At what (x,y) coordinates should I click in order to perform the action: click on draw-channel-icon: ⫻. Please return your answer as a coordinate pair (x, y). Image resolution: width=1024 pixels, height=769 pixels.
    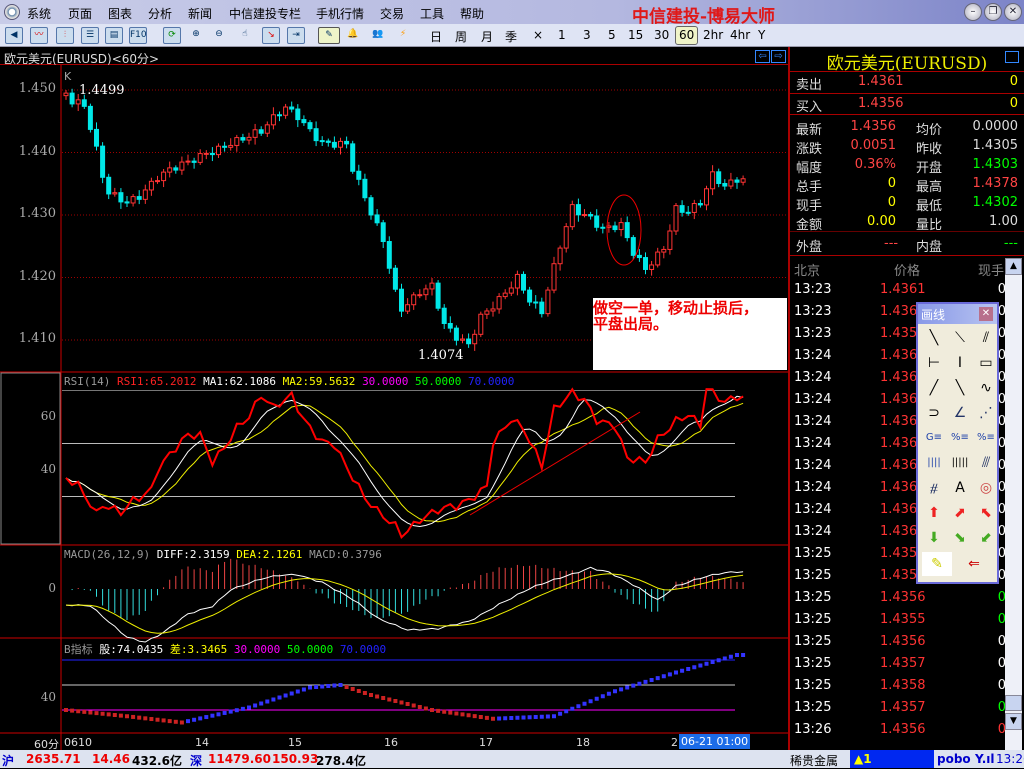
    Looking at the image, I should click on (986, 463).